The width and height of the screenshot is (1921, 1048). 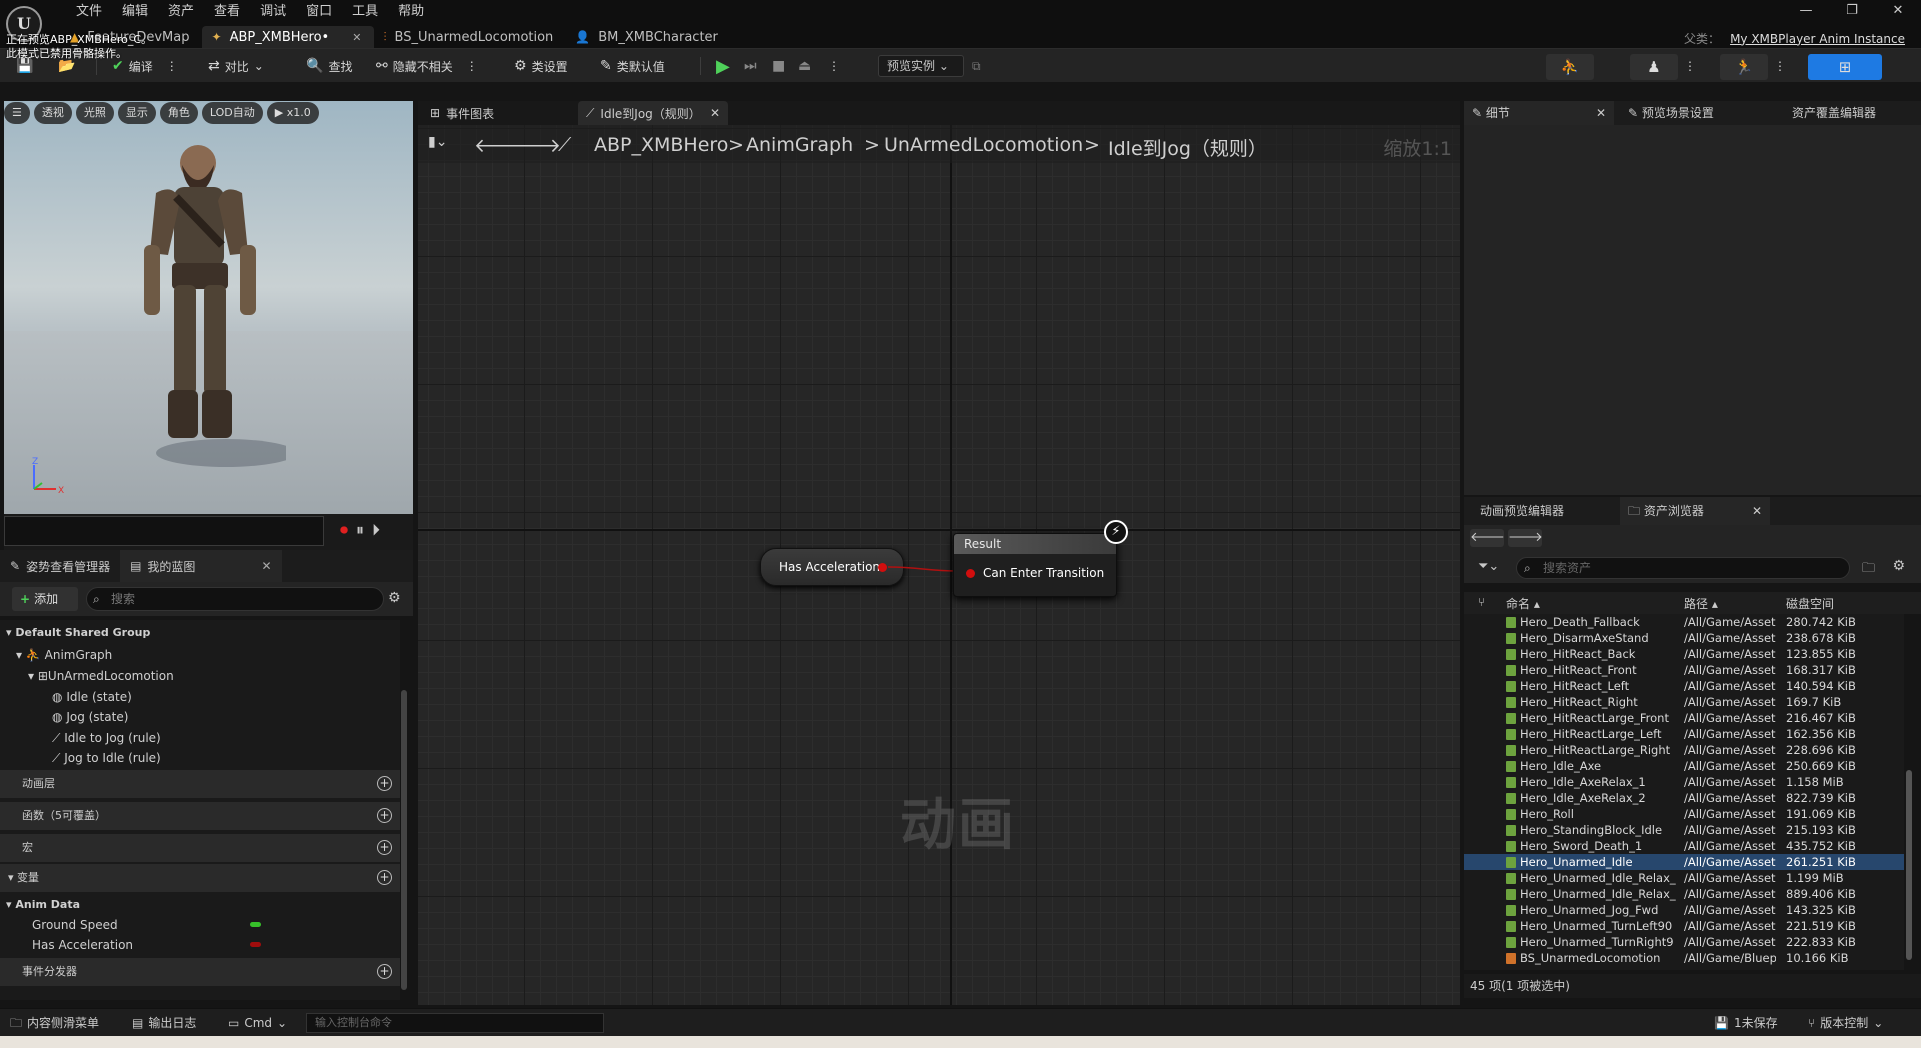 I want to click on doc-tab-bm-xmbcharacter: 👤 BM_XMBCharacter, so click(x=647, y=37).